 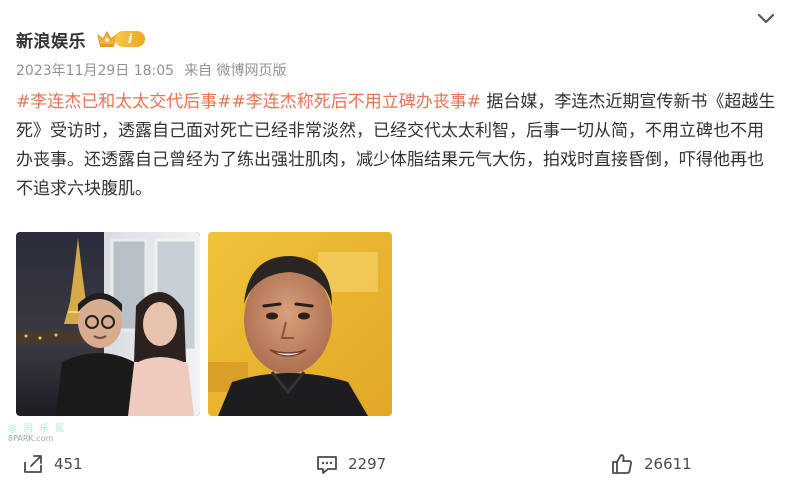 I want to click on topic-link-1: #李连杰已和太太交代后事#, so click(x=124, y=102).